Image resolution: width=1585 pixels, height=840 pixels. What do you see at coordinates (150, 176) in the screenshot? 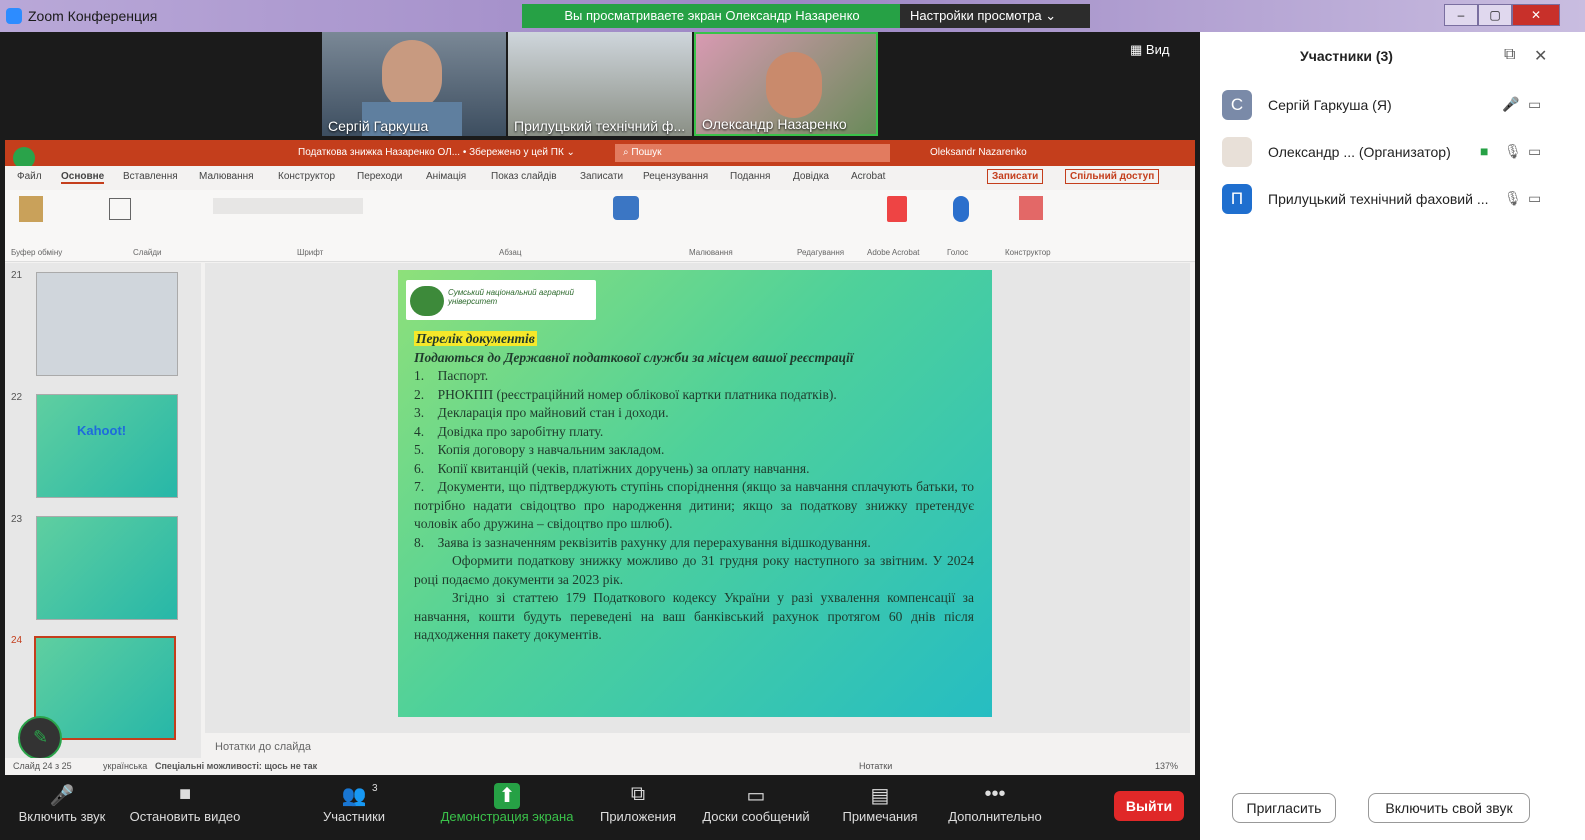
I see `tab-insert: Вставлення` at bounding box center [150, 176].